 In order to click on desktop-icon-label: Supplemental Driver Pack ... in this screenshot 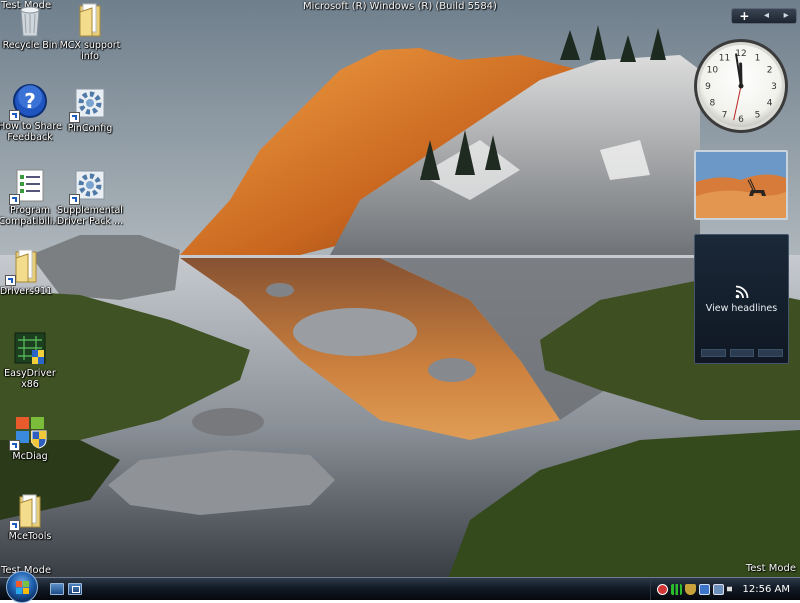, I will do `click(90, 216)`.